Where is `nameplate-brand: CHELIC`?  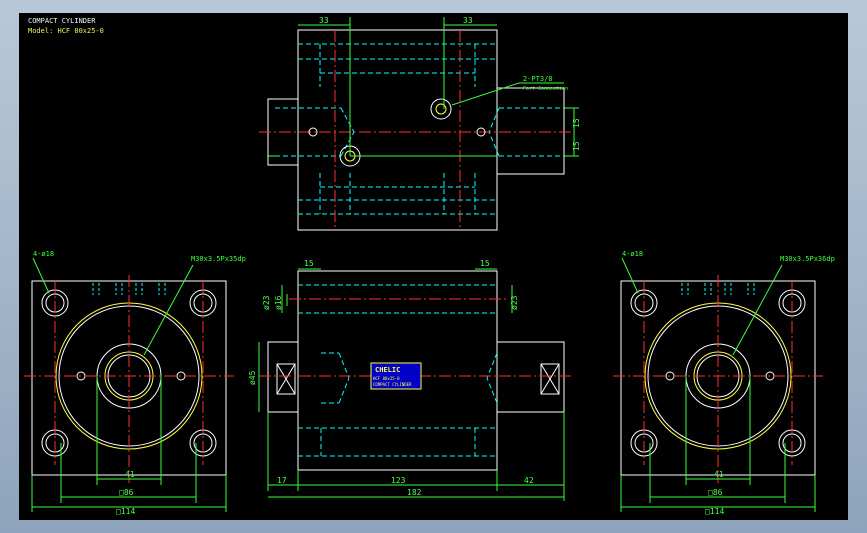
nameplate-brand: CHELIC is located at coordinates (387, 370).